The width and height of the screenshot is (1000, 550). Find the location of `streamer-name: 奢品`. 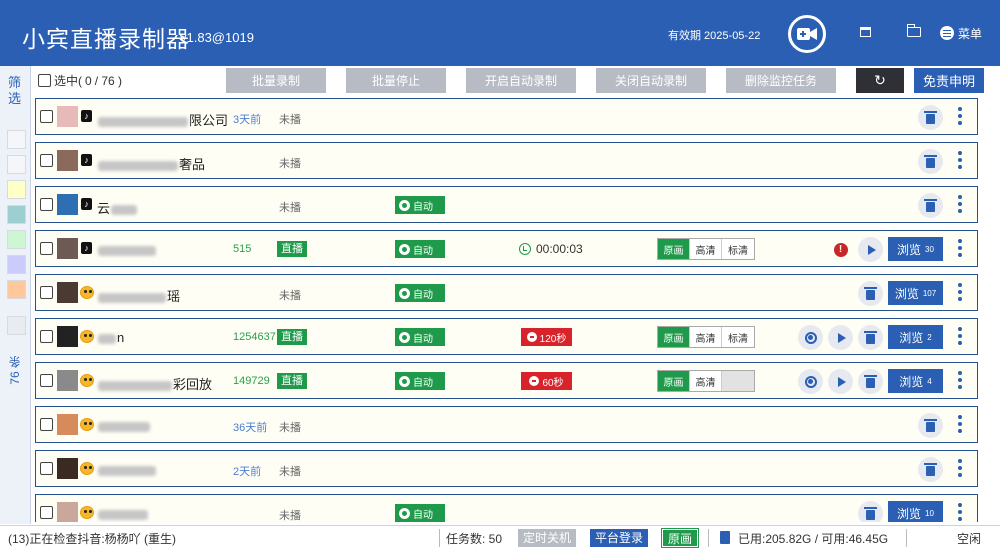

streamer-name: 奢品 is located at coordinates (151, 163).